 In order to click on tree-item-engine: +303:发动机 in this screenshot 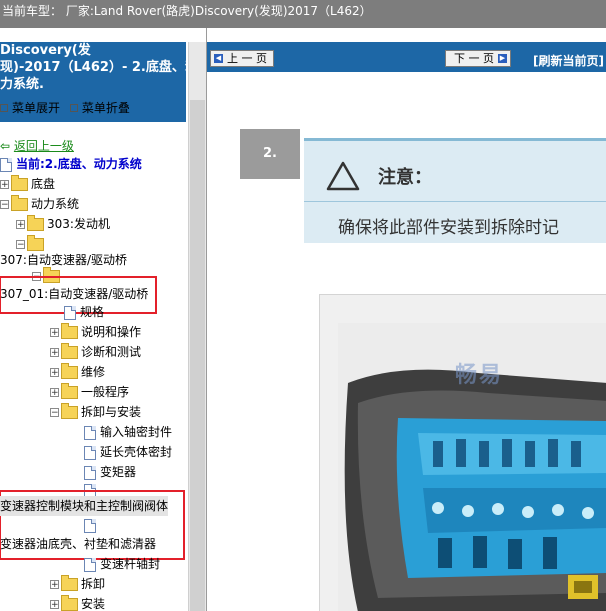, I will do `click(63, 224)`.